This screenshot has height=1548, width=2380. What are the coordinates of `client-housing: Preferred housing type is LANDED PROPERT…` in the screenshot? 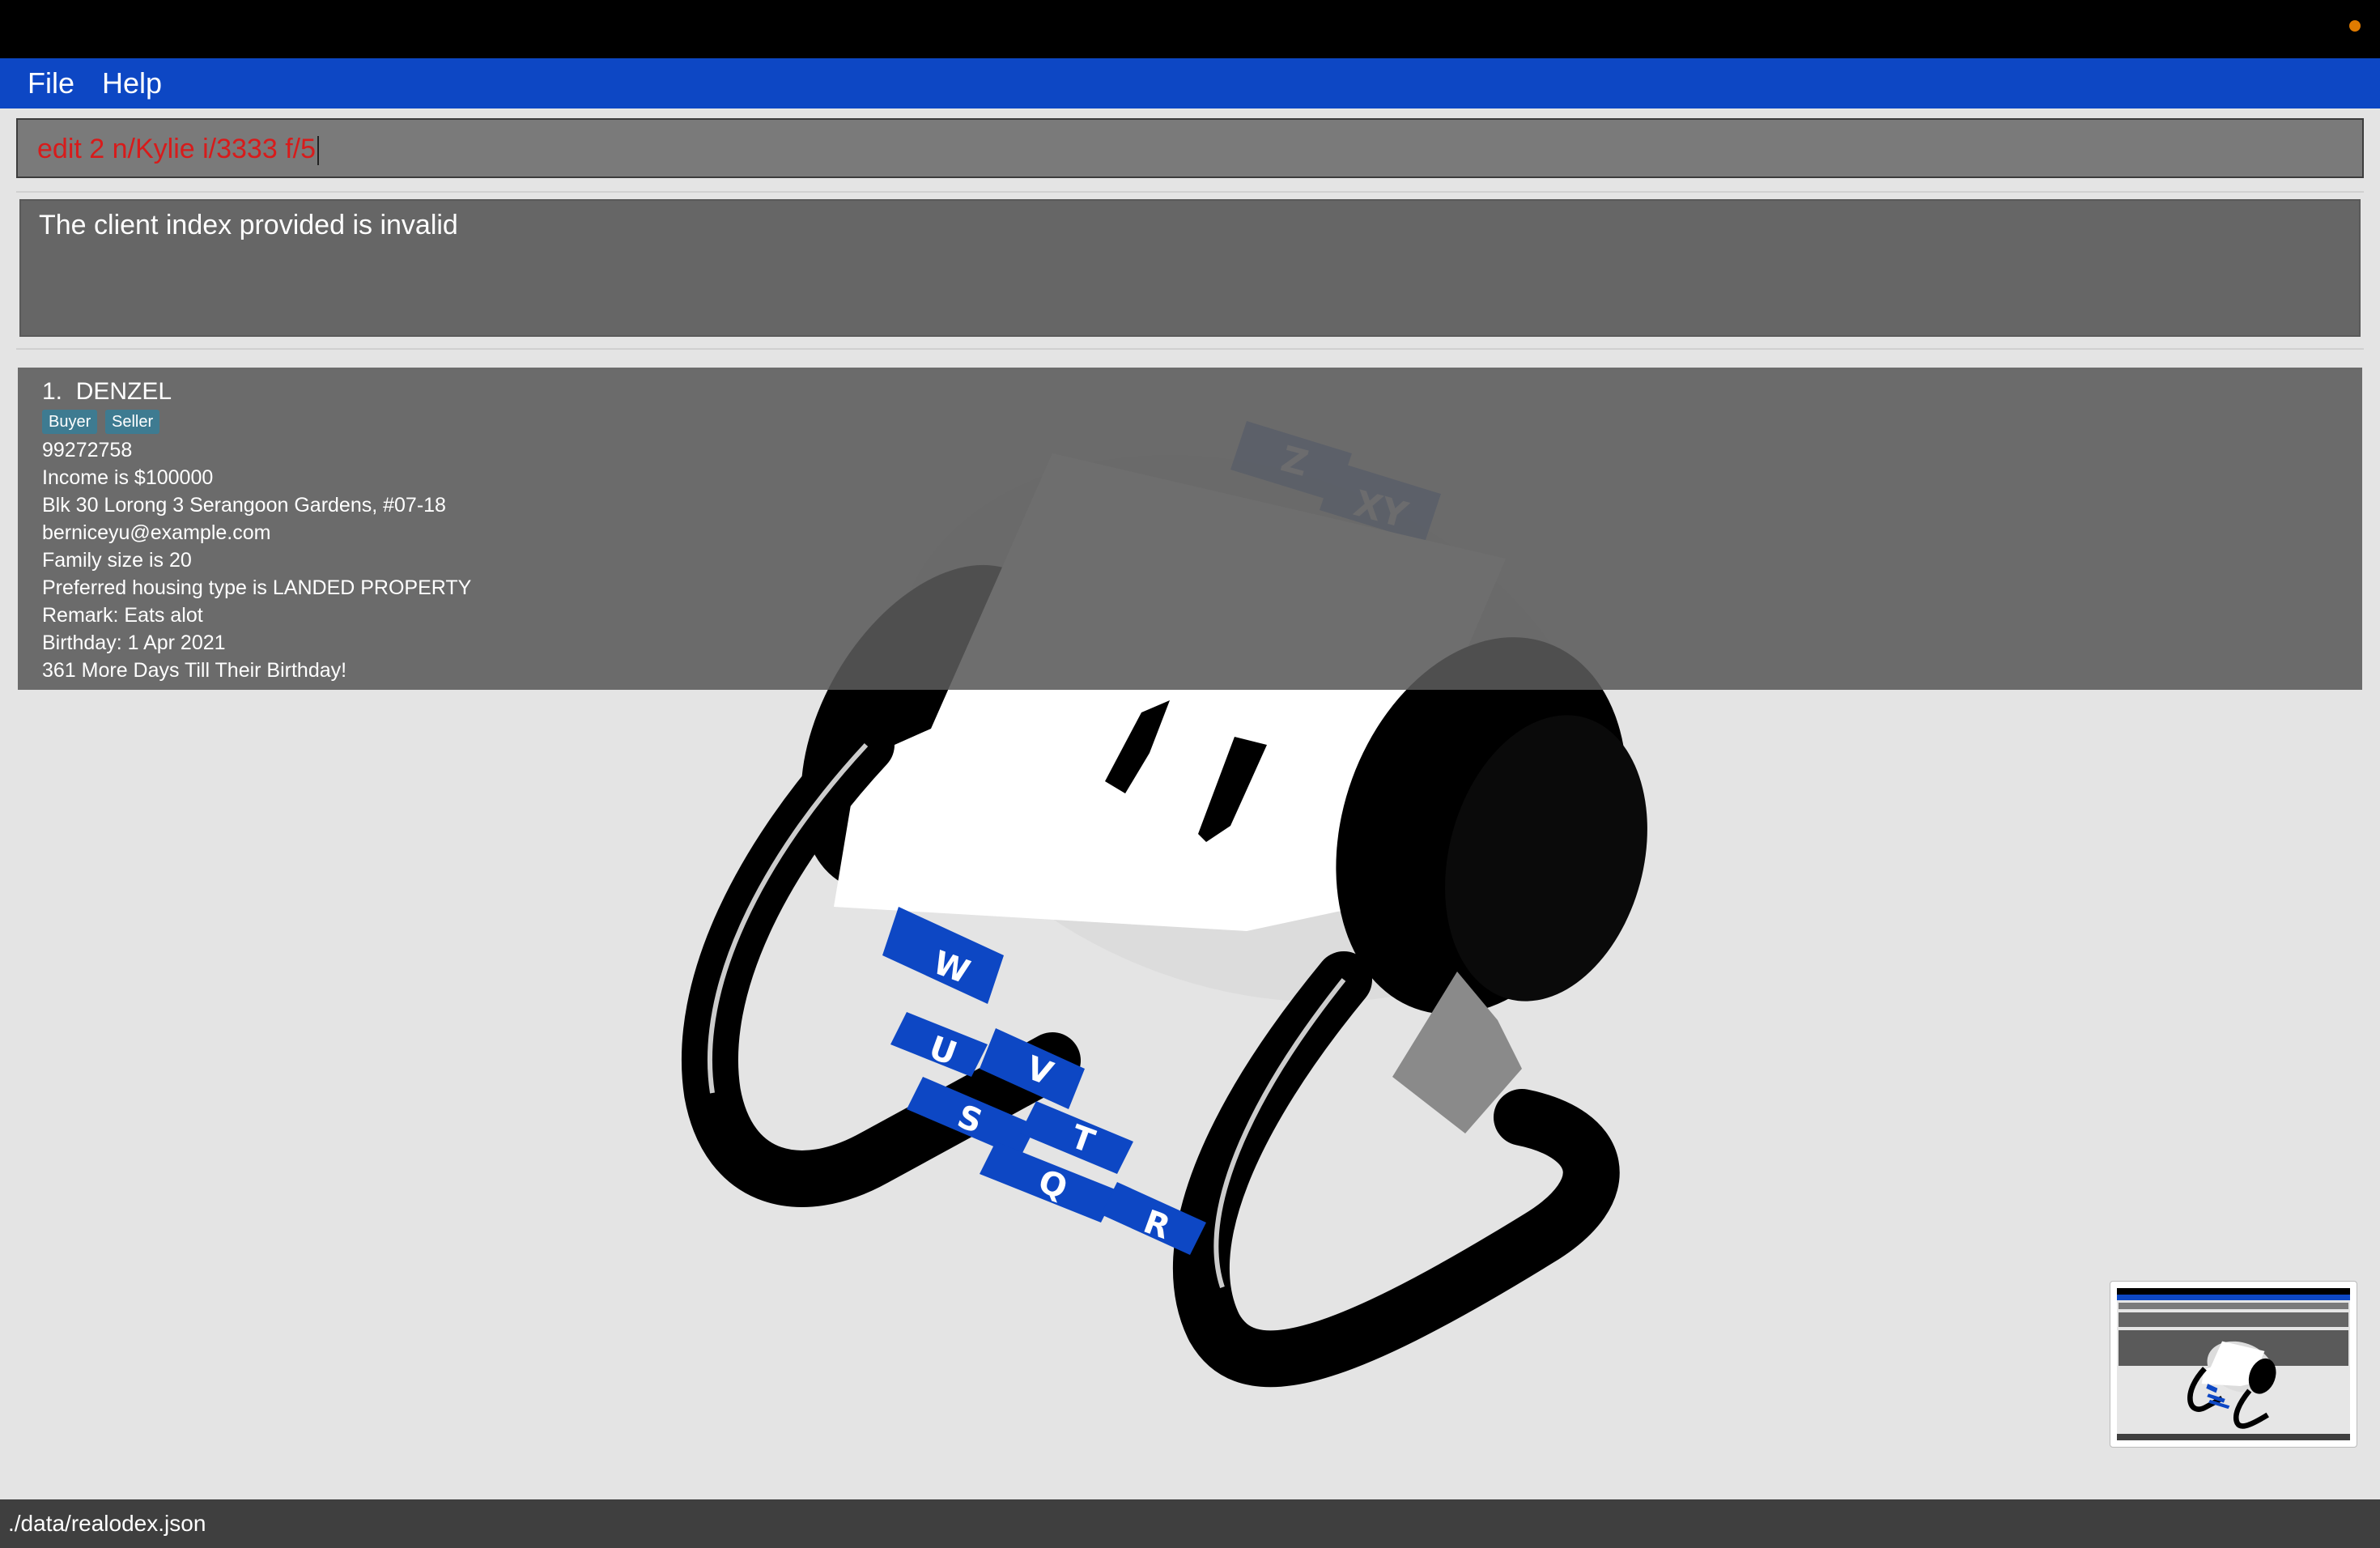 It's located at (257, 588).